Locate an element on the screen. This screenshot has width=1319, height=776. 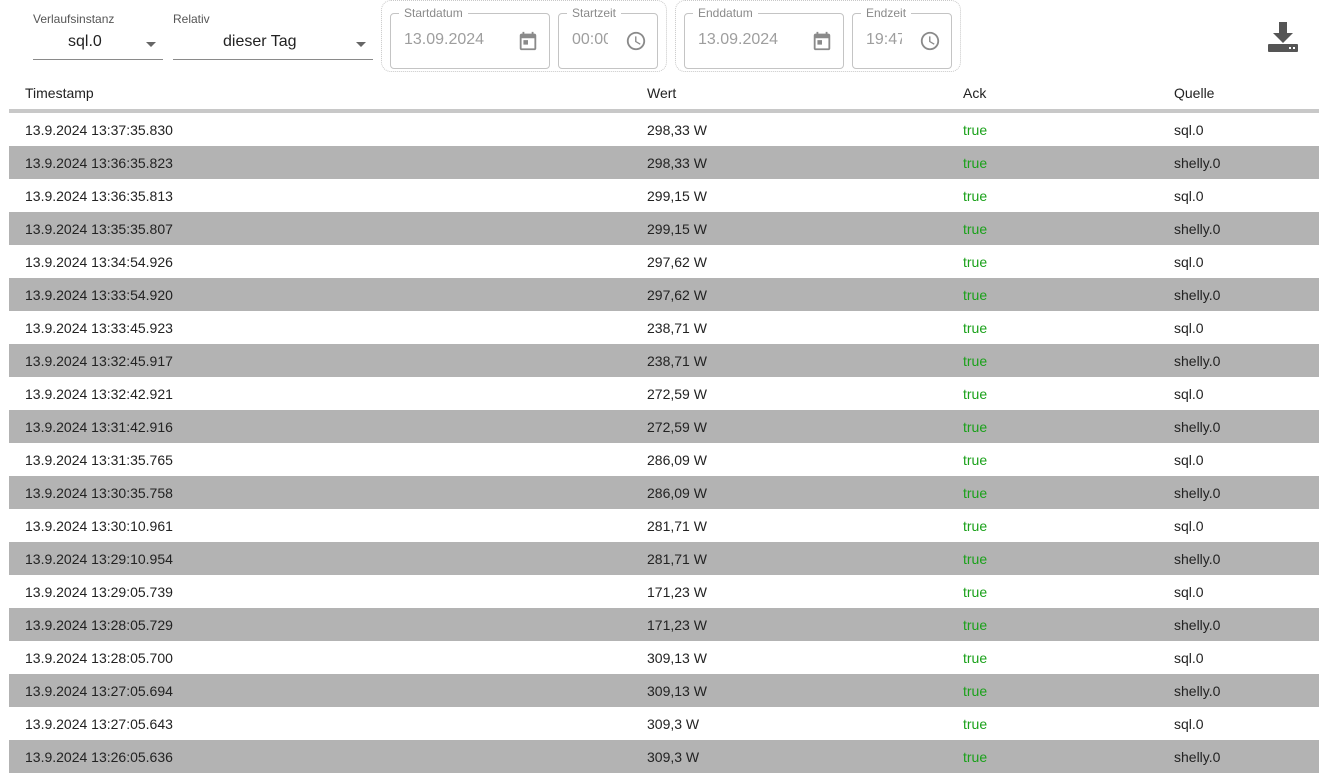
relative-select: Relativ dieser Tag is located at coordinates (273, 31).